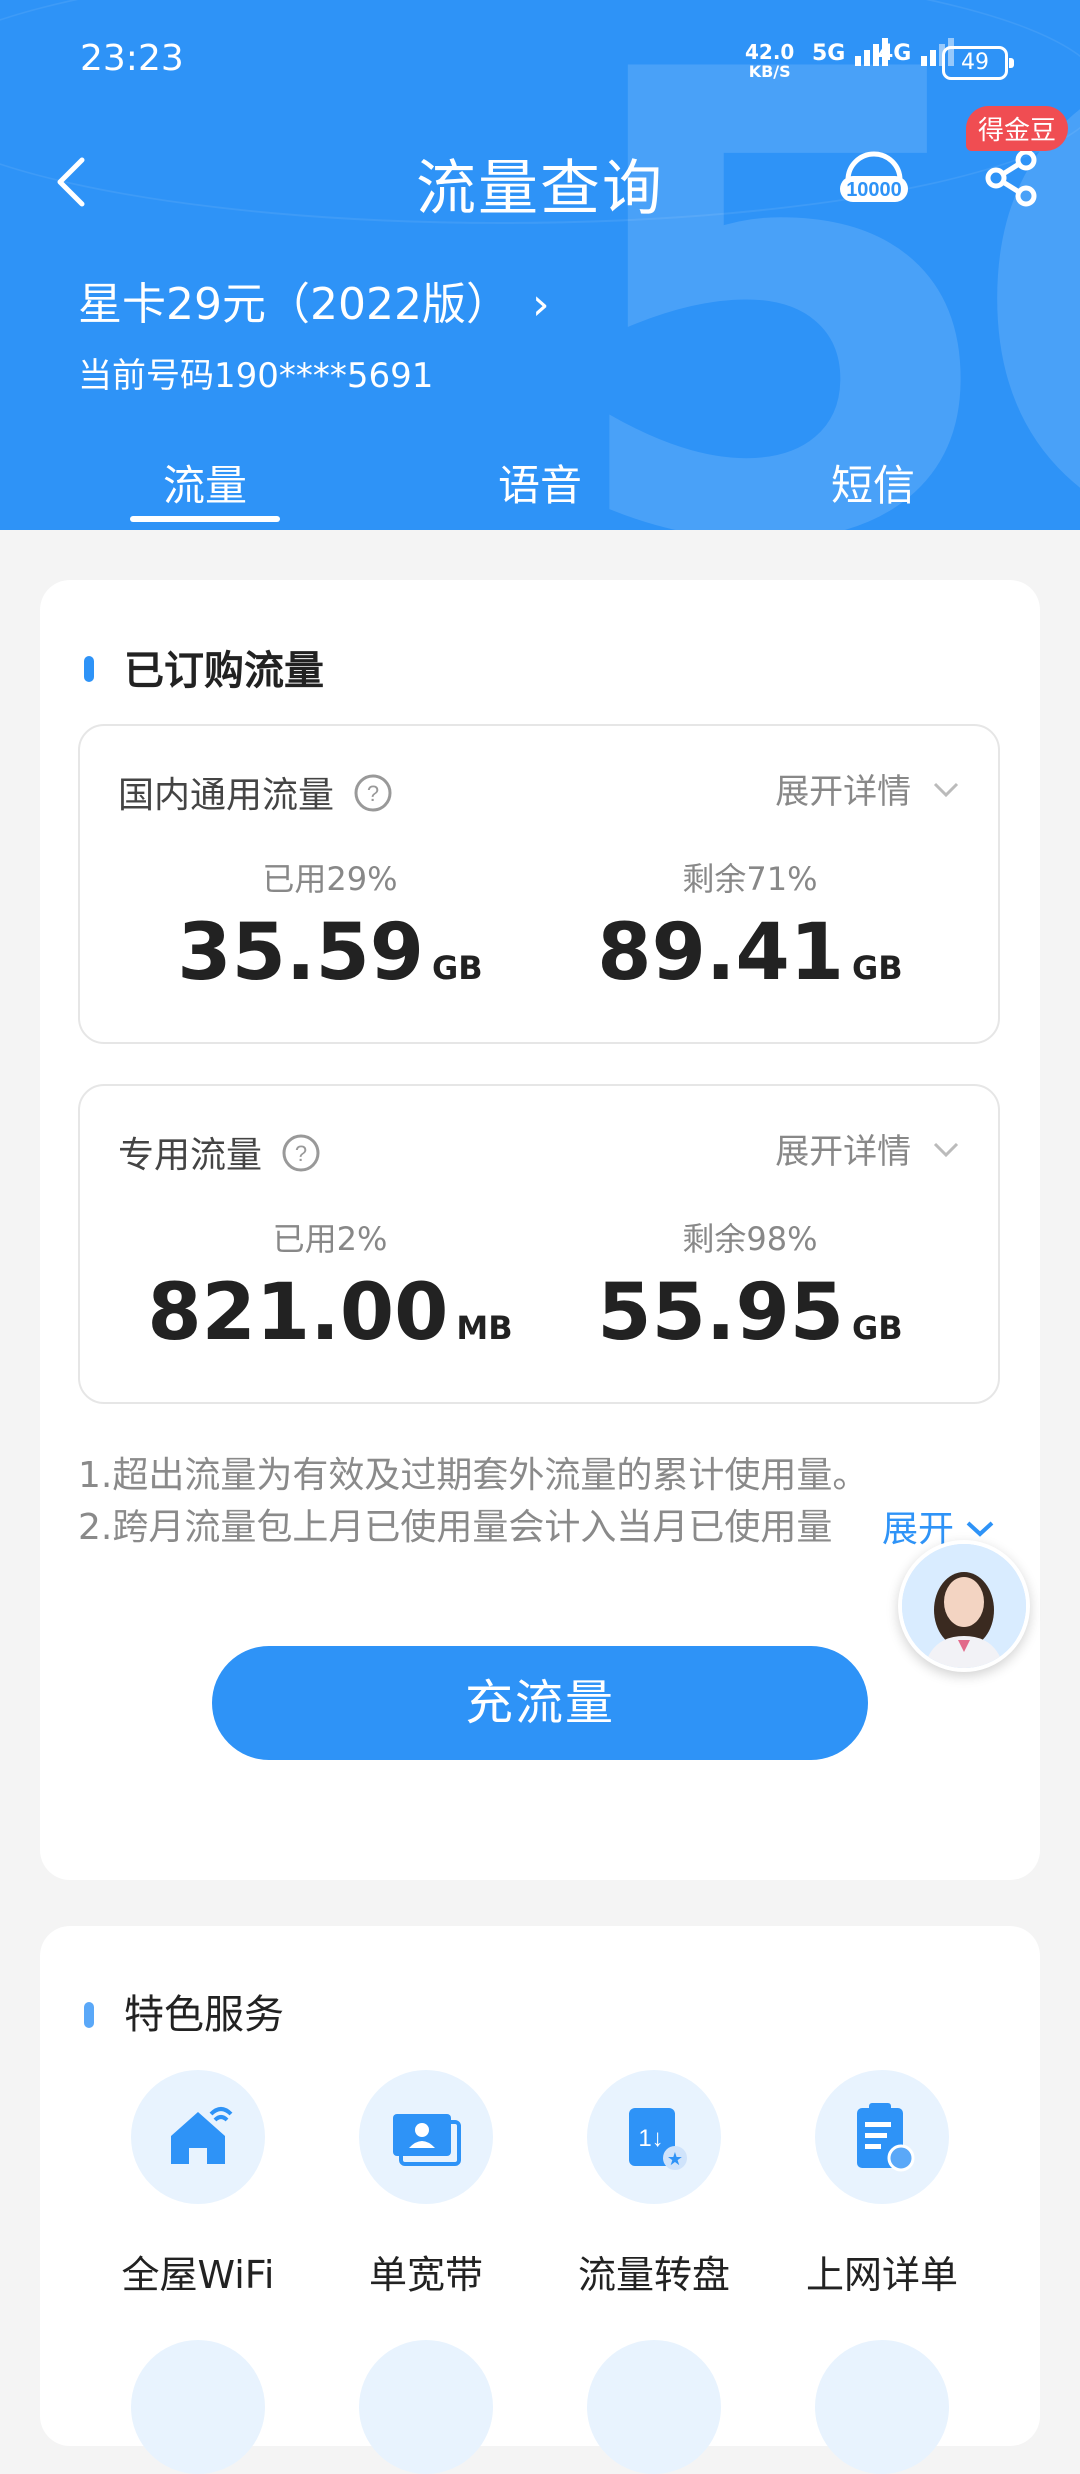  What do you see at coordinates (750, 879) in the screenshot?
I see `domestic-remain-label: 剩余71%` at bounding box center [750, 879].